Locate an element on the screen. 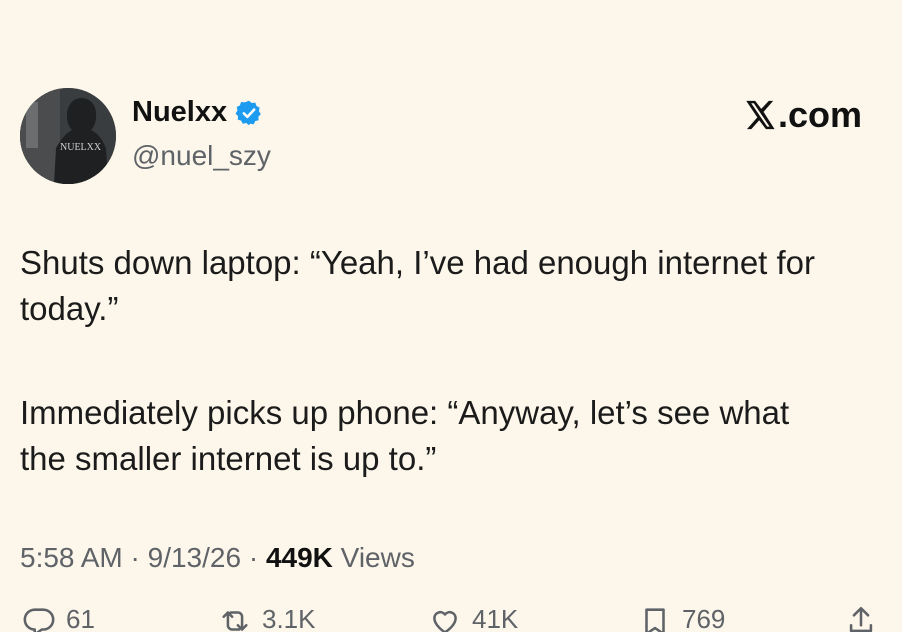 This screenshot has width=902, height=632. brand-logo: .com is located at coordinates (802, 115).